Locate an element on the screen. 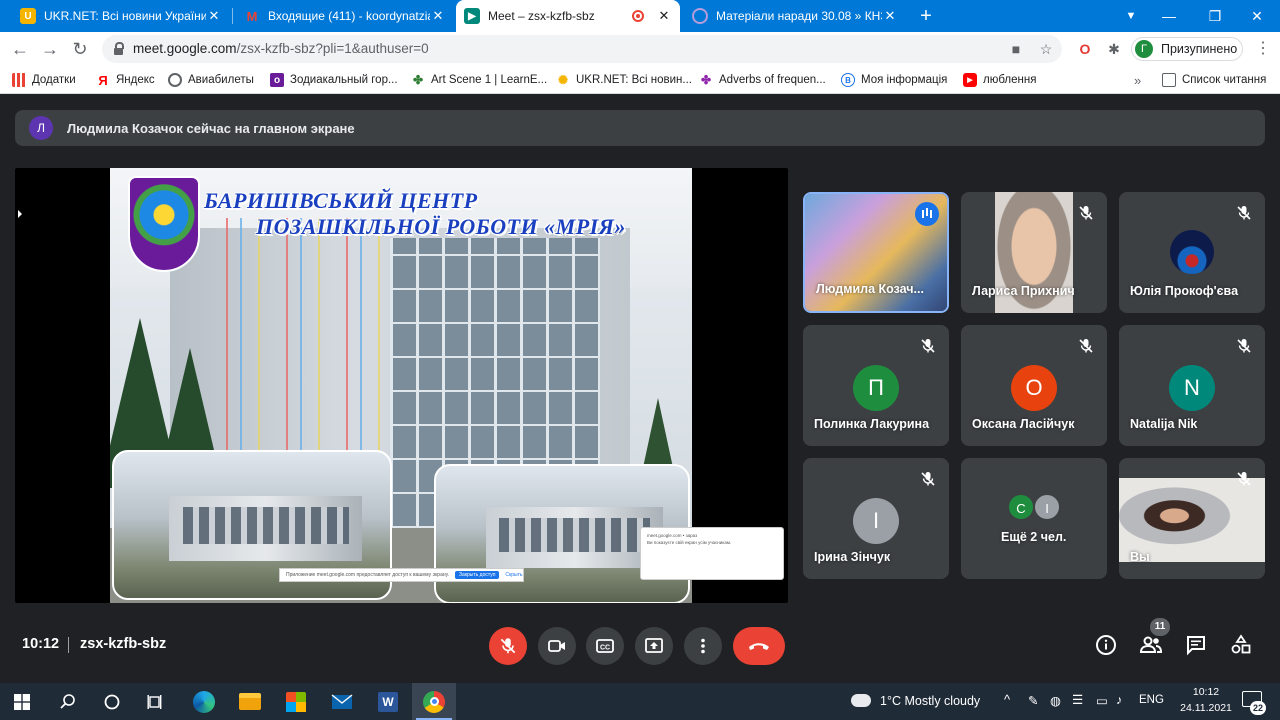  search-button is located at coordinates (68, 701).